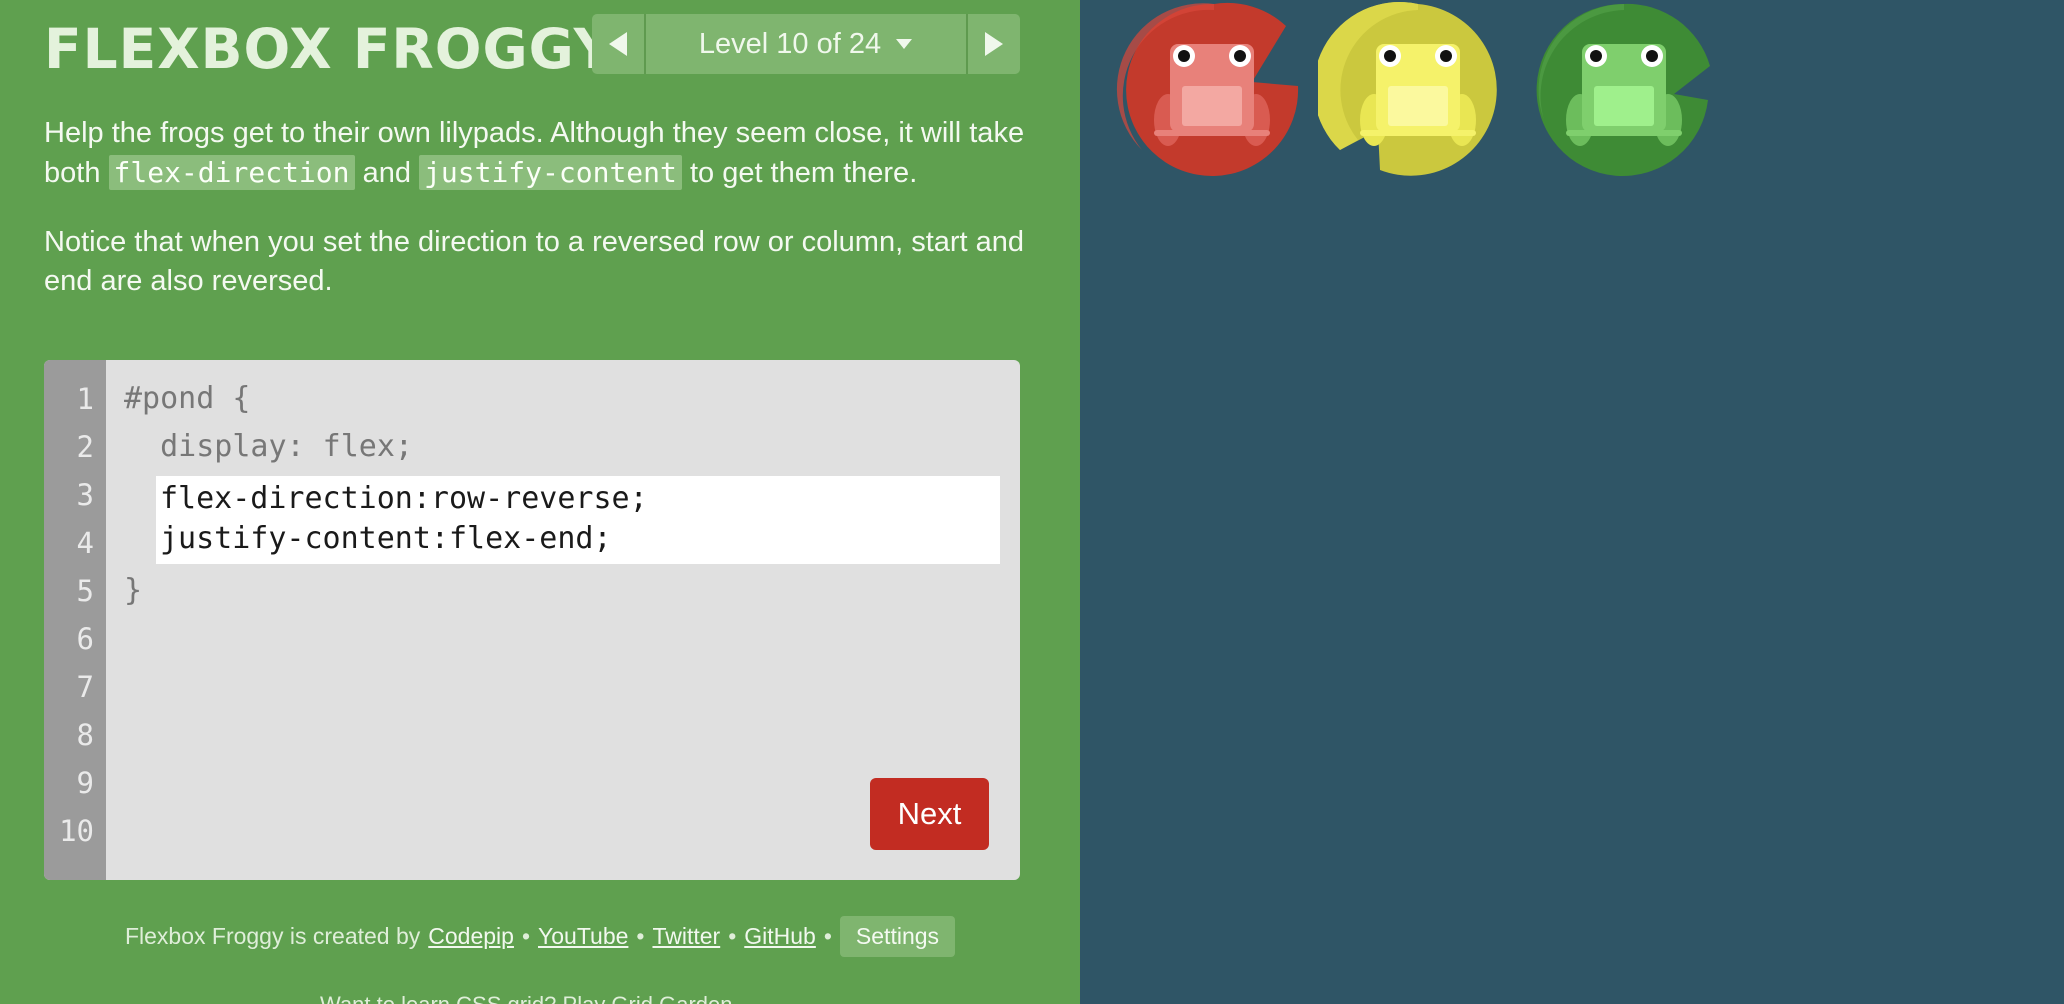 This screenshot has width=2064, height=1004. Describe the element at coordinates (897, 936) in the screenshot. I see `settings-button: Settings` at that location.